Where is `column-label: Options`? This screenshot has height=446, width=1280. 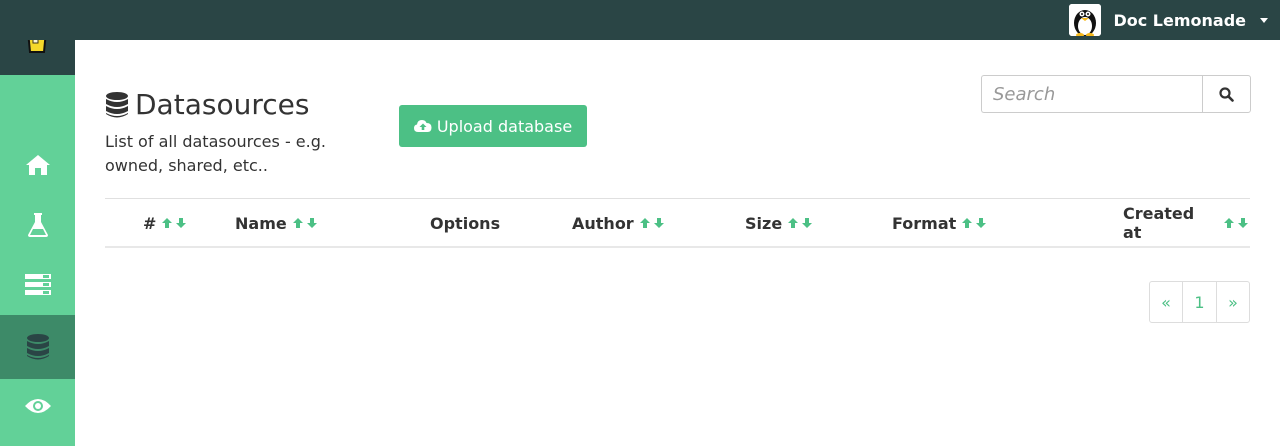
column-label: Options is located at coordinates (465, 223).